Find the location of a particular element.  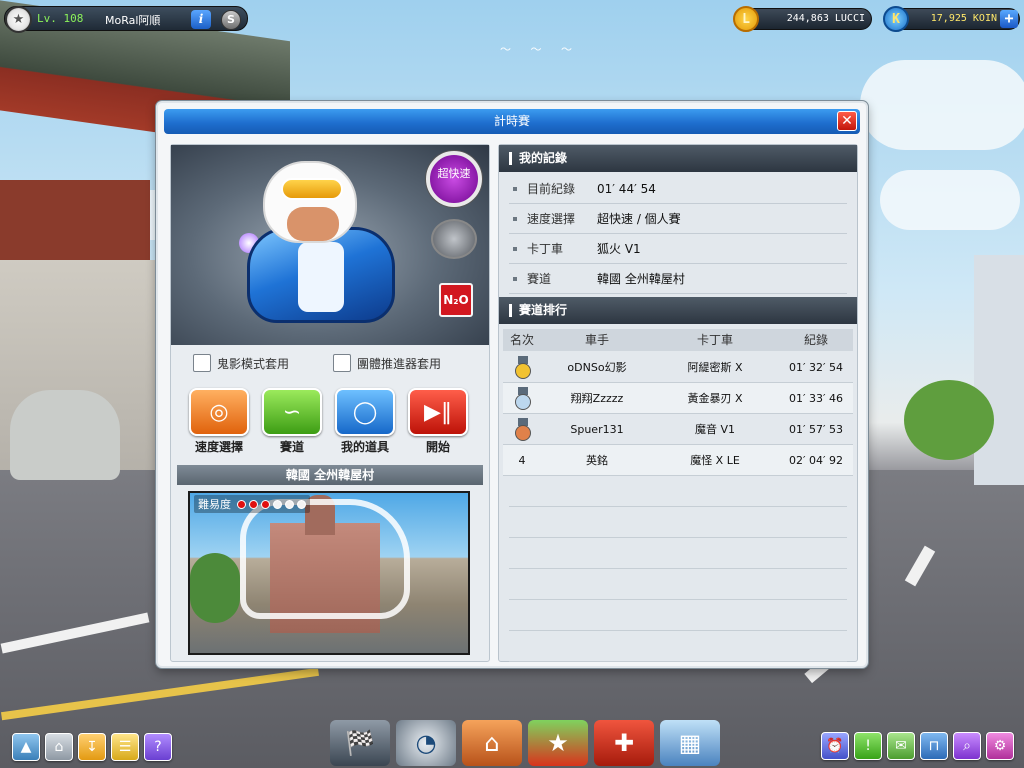

record-row: 卡丁車 狐火 V1 is located at coordinates (678, 249).